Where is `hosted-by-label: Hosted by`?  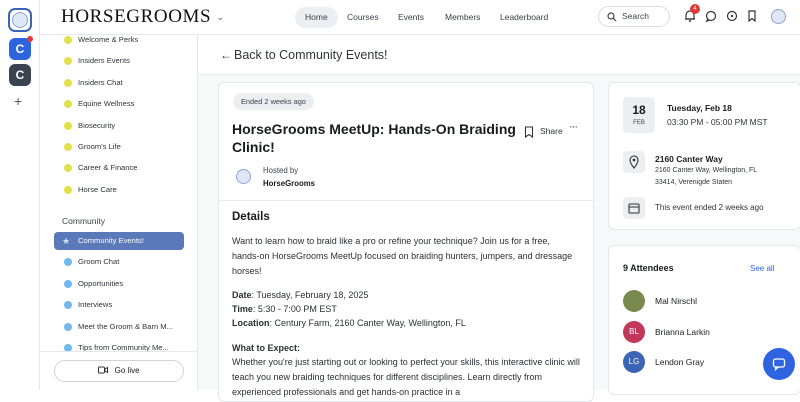
hosted-by-label: Hosted by is located at coordinates (281, 170).